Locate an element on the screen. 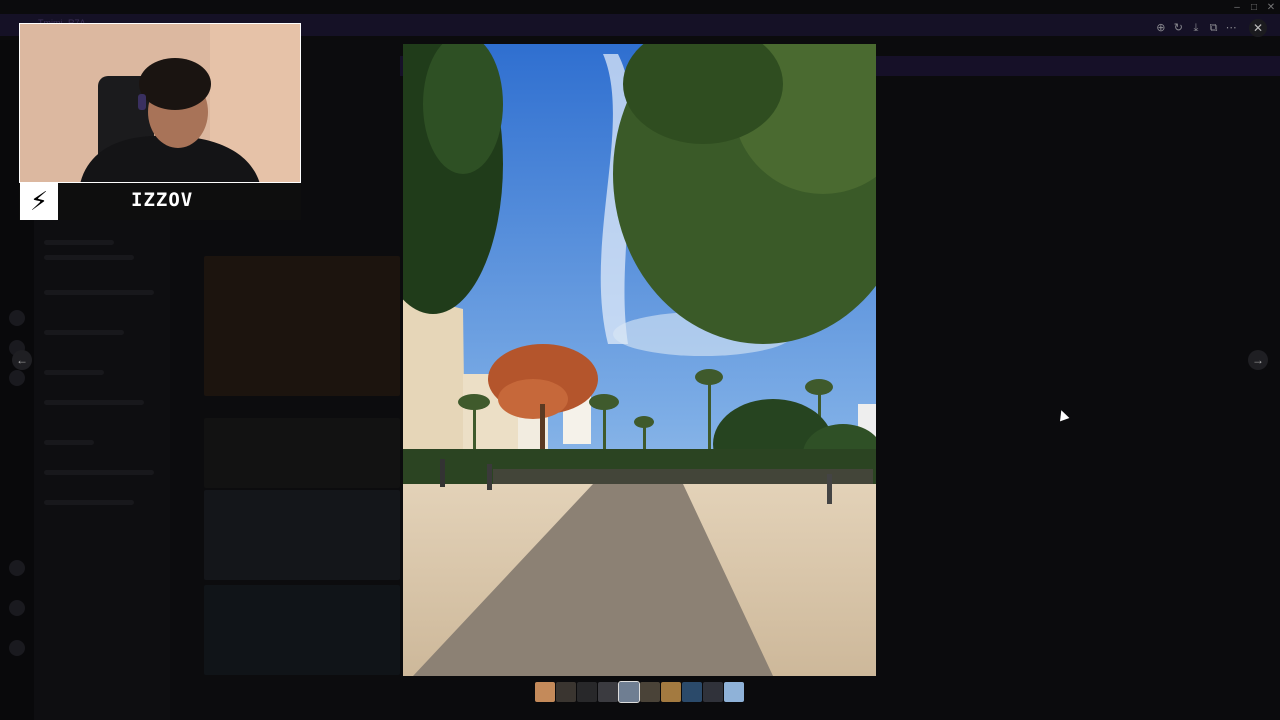  viewer-toolbar: ⊕ ↻ ⤓ ⧉ ⋯ is located at coordinates (1196, 28).